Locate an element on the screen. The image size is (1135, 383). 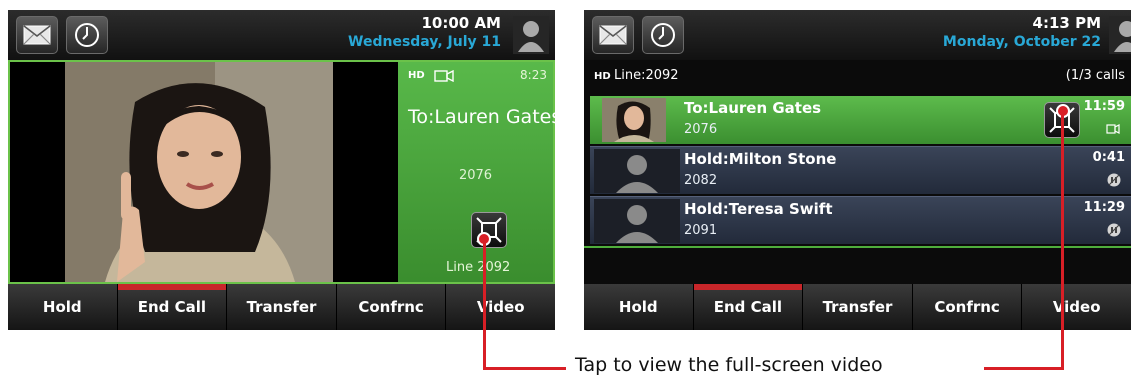
line-label: Line:2092 is located at coordinates (646, 75).